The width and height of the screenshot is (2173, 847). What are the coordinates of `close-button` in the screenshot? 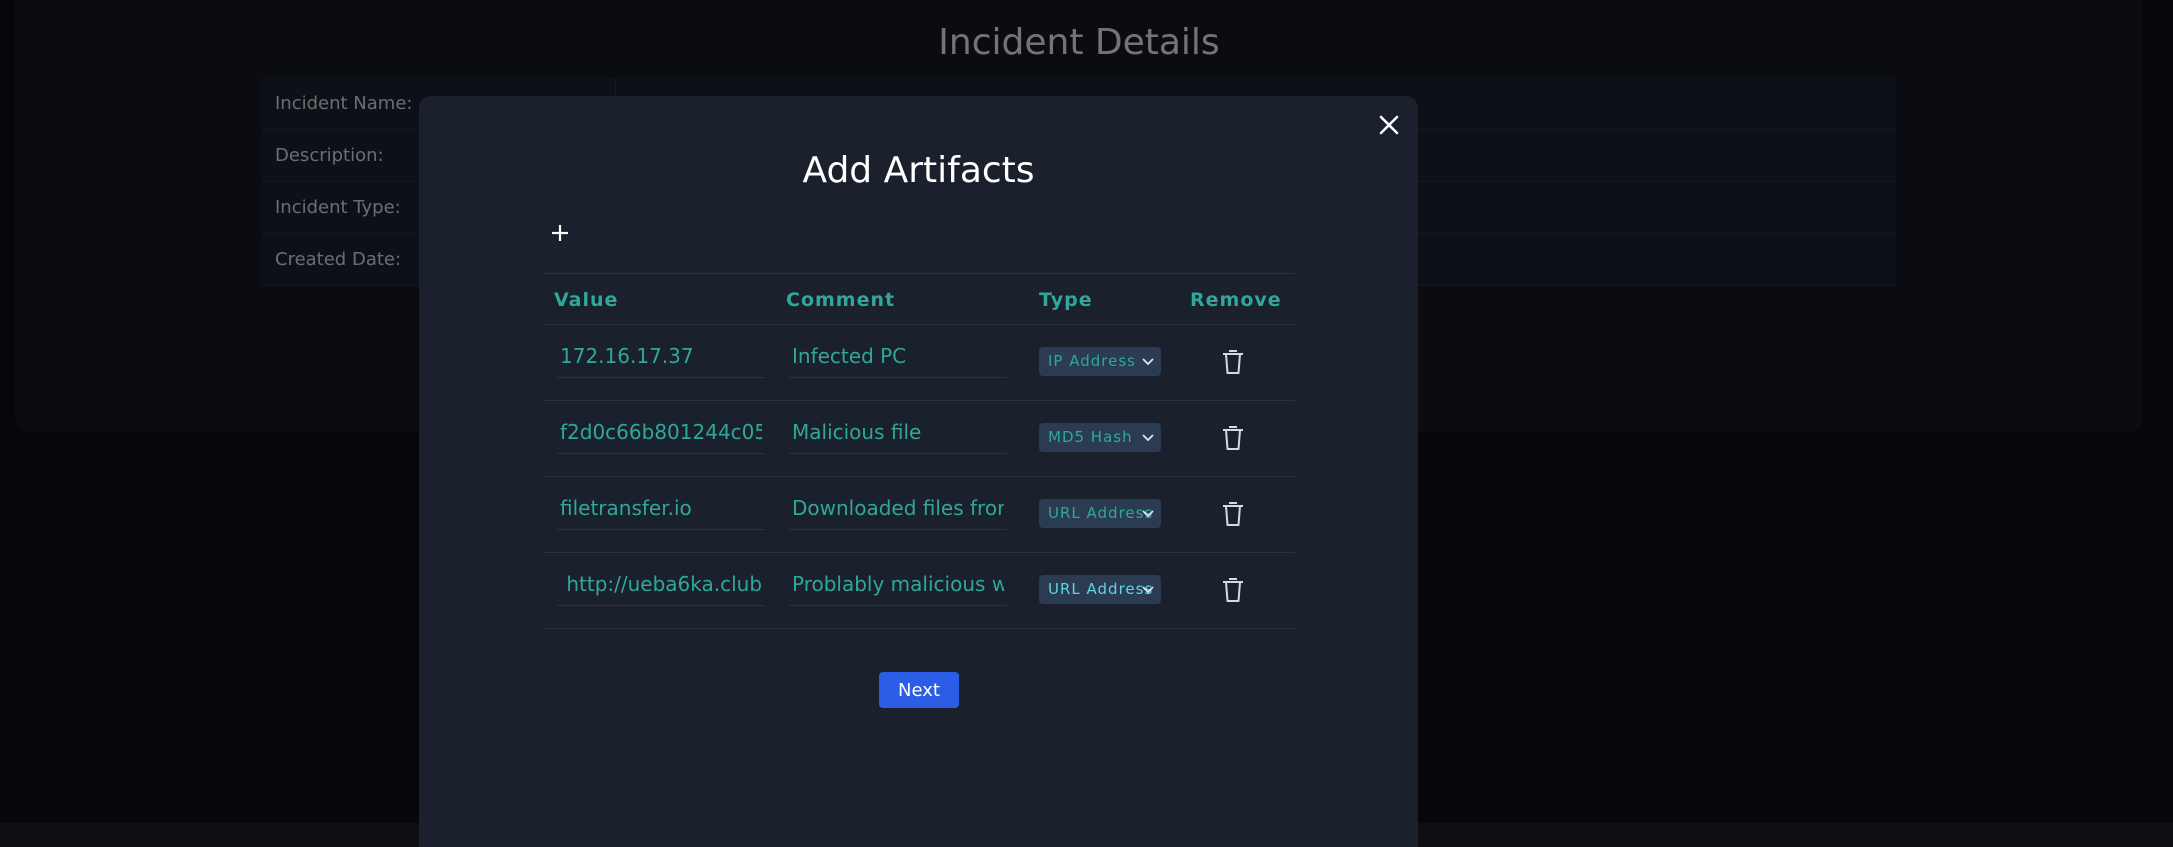 It's located at (1389, 125).